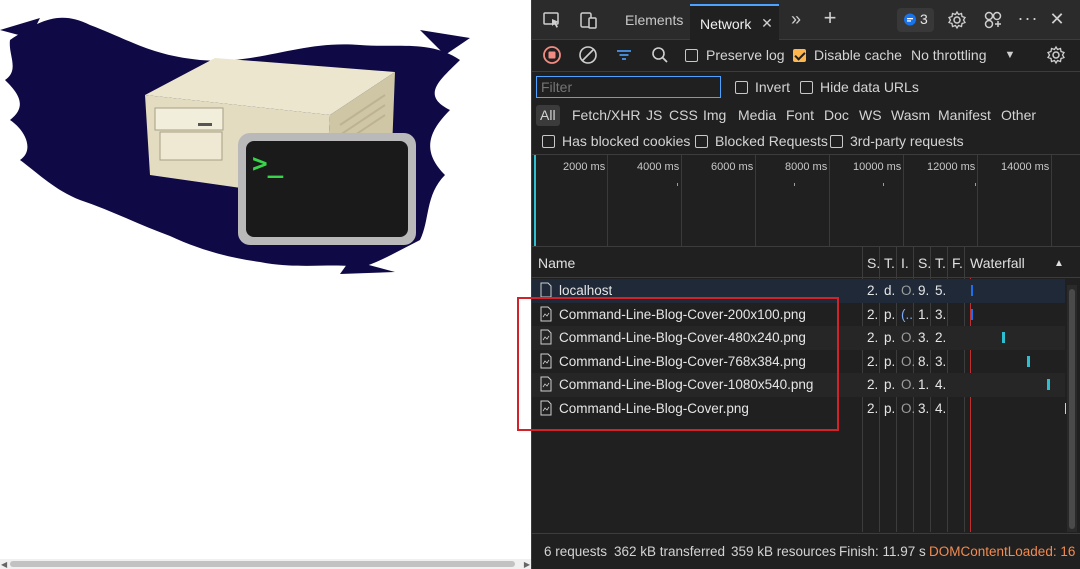 This screenshot has height=569, width=1080. I want to click on filter-input, so click(628, 87).